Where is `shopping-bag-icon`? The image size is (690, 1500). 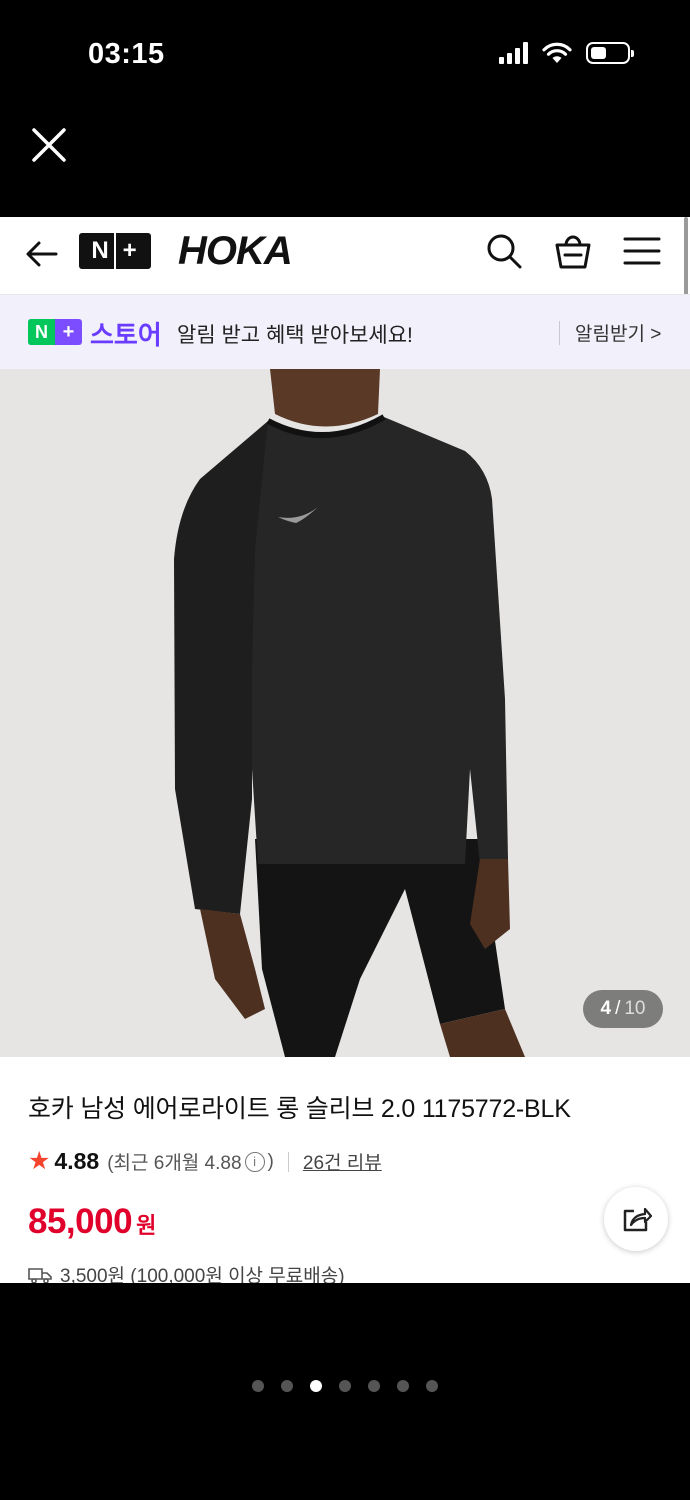 shopping-bag-icon is located at coordinates (573, 252).